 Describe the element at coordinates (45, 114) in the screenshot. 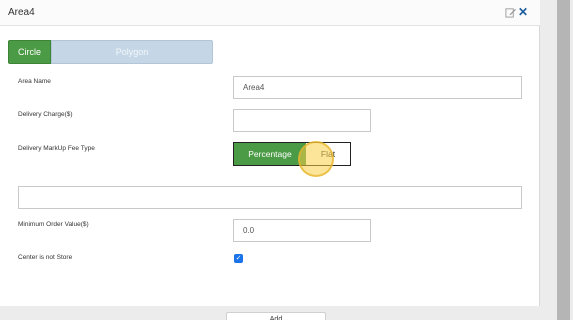

I see `delivery-charge-label: Delivery Charge($)` at that location.